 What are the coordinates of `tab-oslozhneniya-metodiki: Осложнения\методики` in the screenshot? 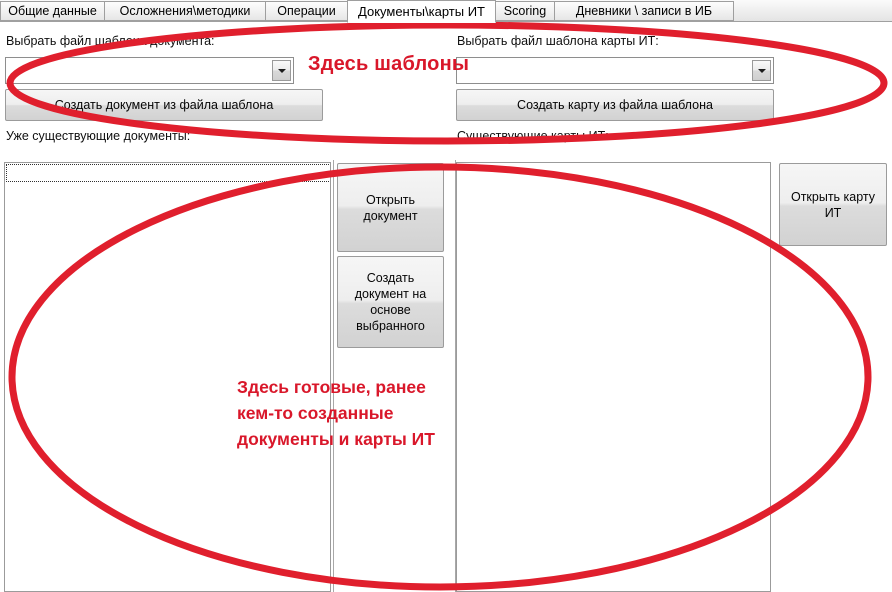 It's located at (185, 11).